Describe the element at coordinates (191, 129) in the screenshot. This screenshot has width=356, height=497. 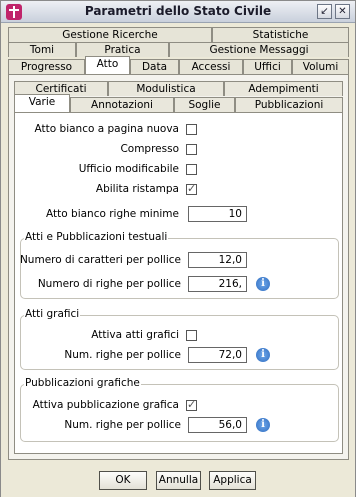
I see `atto-bianco-checkbox` at that location.